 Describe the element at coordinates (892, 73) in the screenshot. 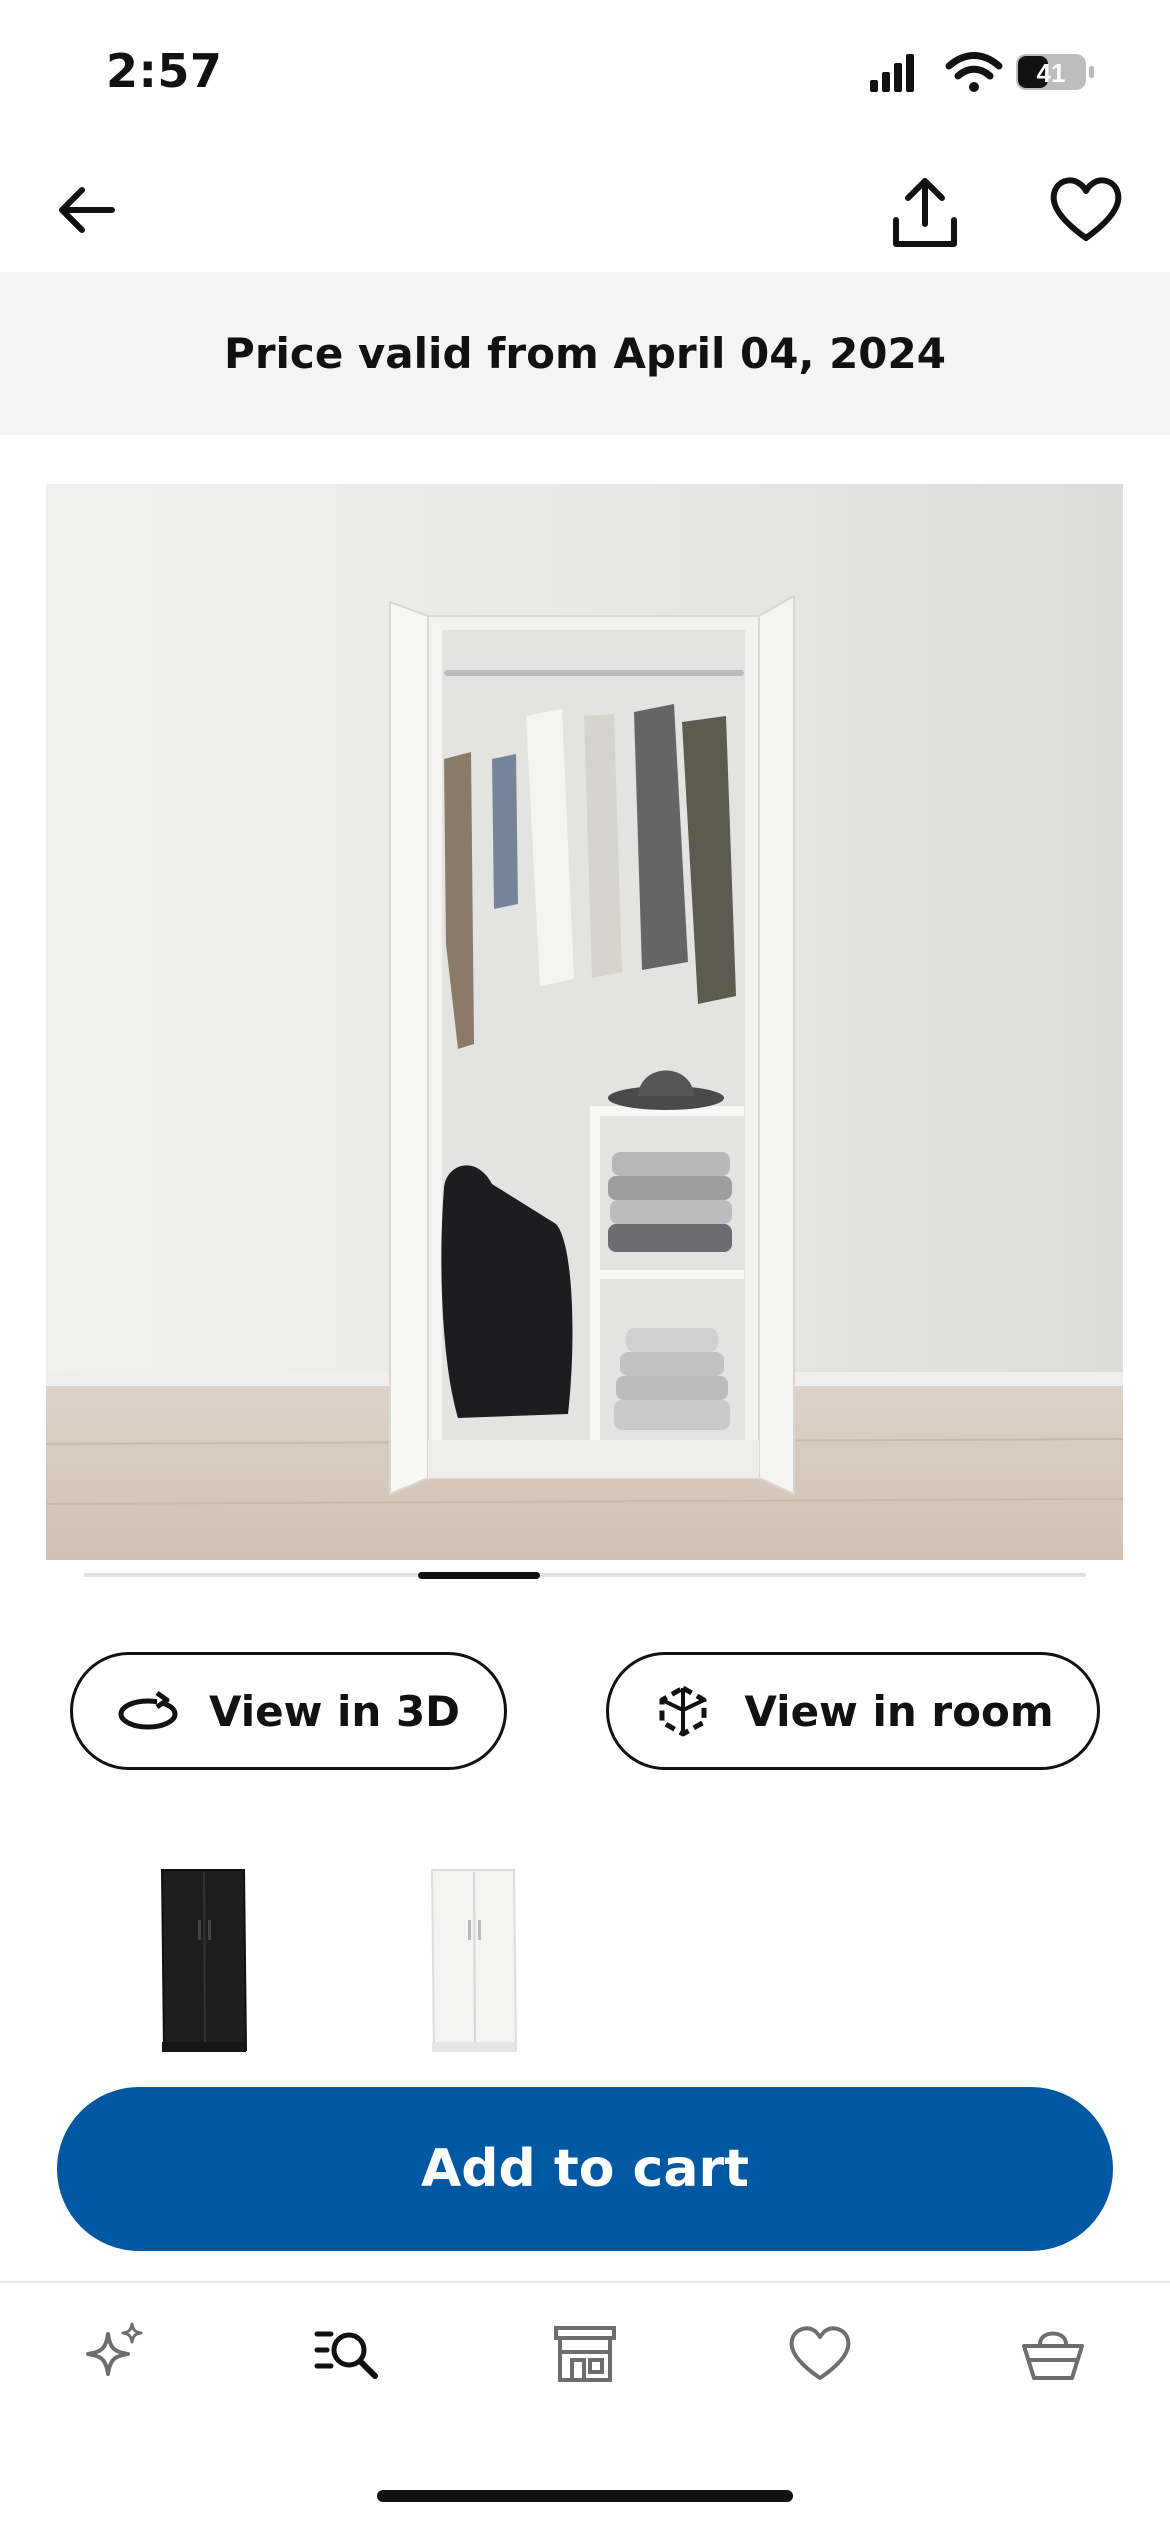

I see `signal-icon` at that location.